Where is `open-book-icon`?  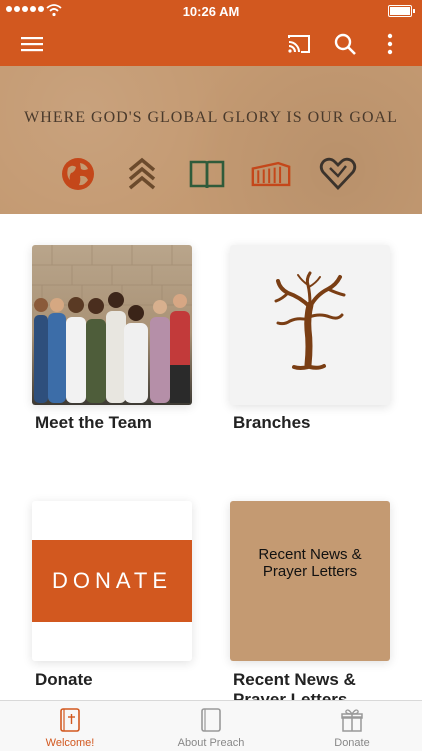 open-book-icon is located at coordinates (207, 174).